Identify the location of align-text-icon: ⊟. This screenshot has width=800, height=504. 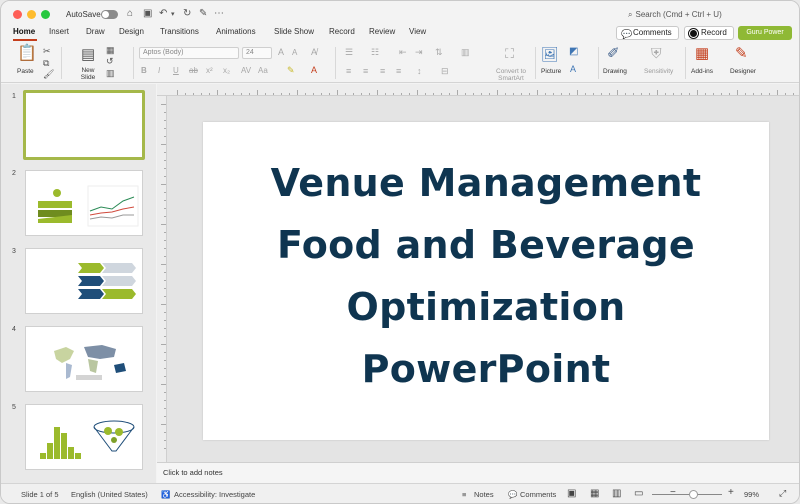
(445, 71).